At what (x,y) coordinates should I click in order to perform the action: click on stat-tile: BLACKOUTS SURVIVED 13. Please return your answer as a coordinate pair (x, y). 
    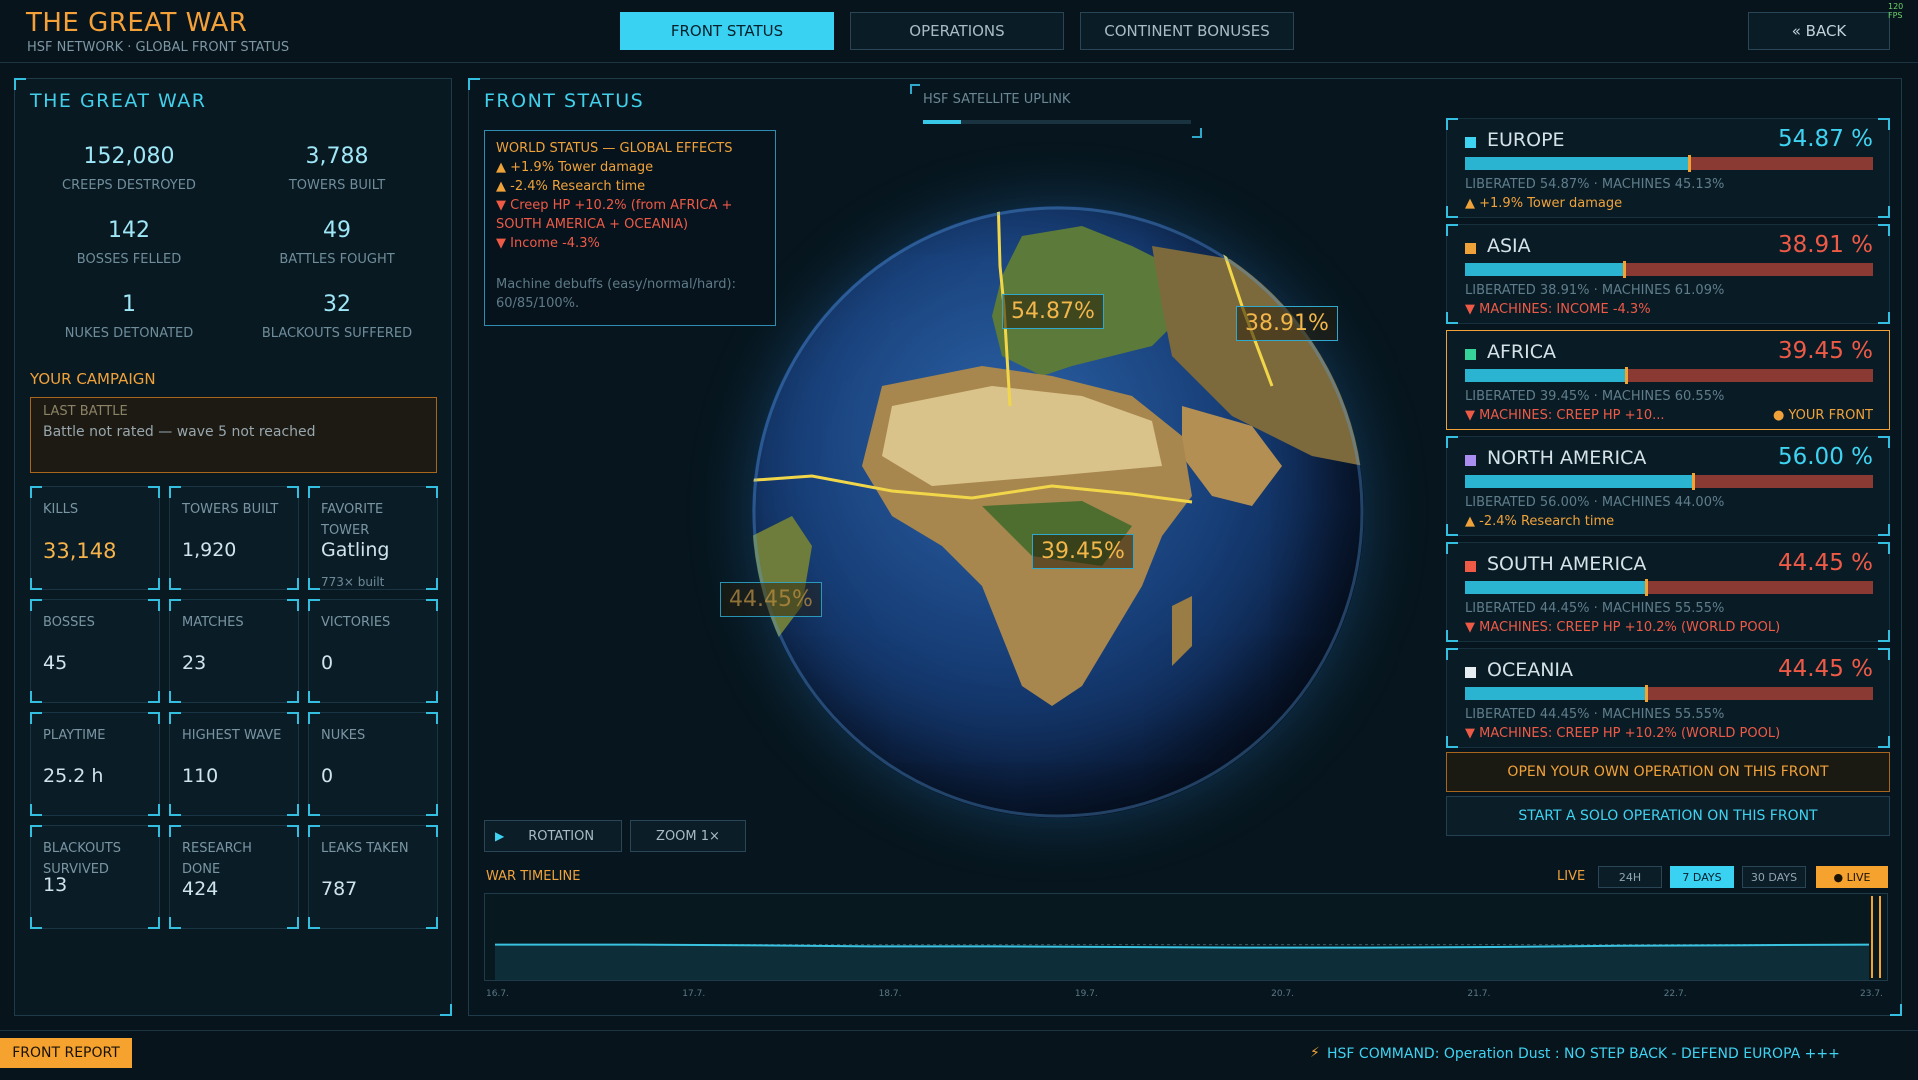
    Looking at the image, I should click on (95, 877).